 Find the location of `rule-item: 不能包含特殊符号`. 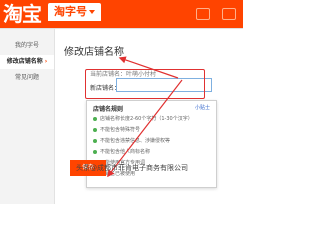

rule-item: 不能包含特殊符号 is located at coordinates (152, 130).